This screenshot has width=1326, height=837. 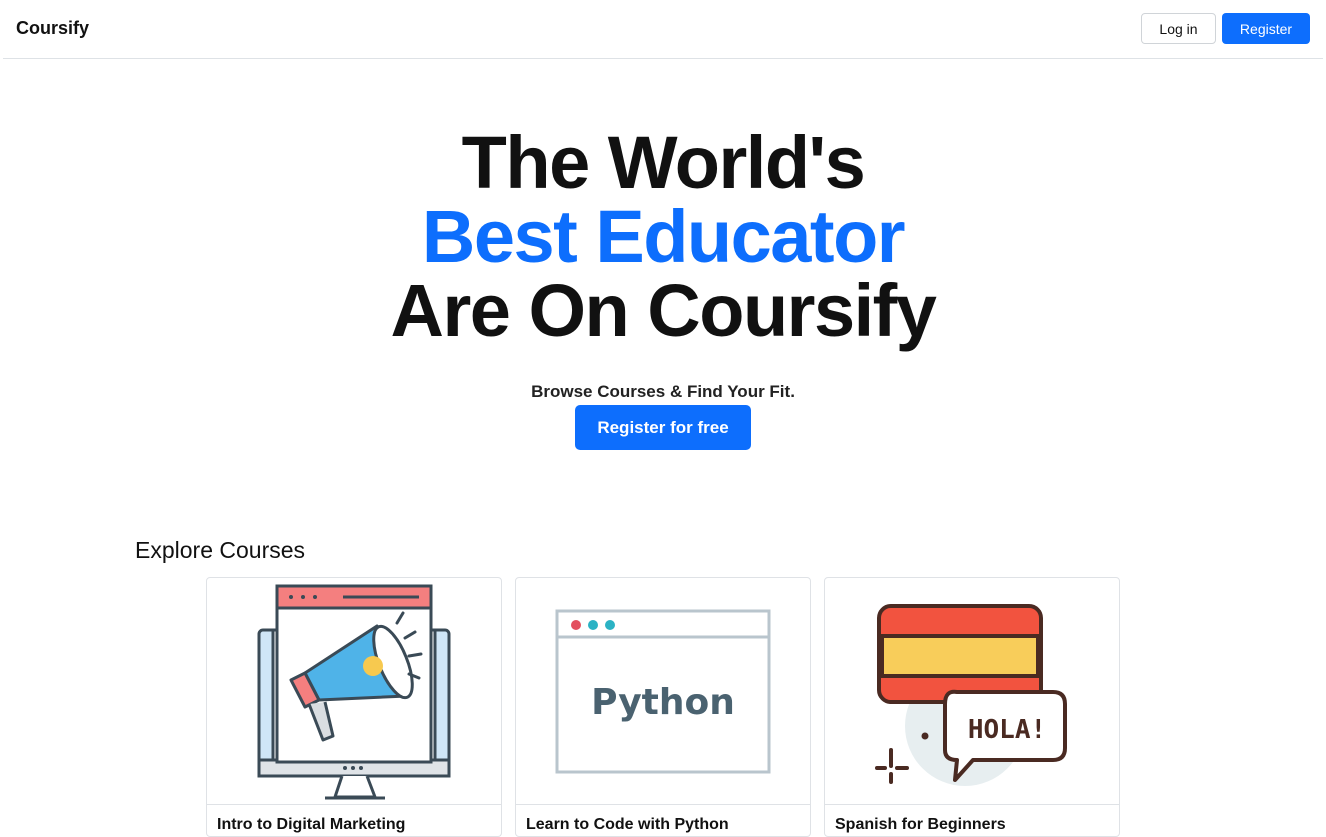 I want to click on python-label: Python, so click(x=663, y=702).